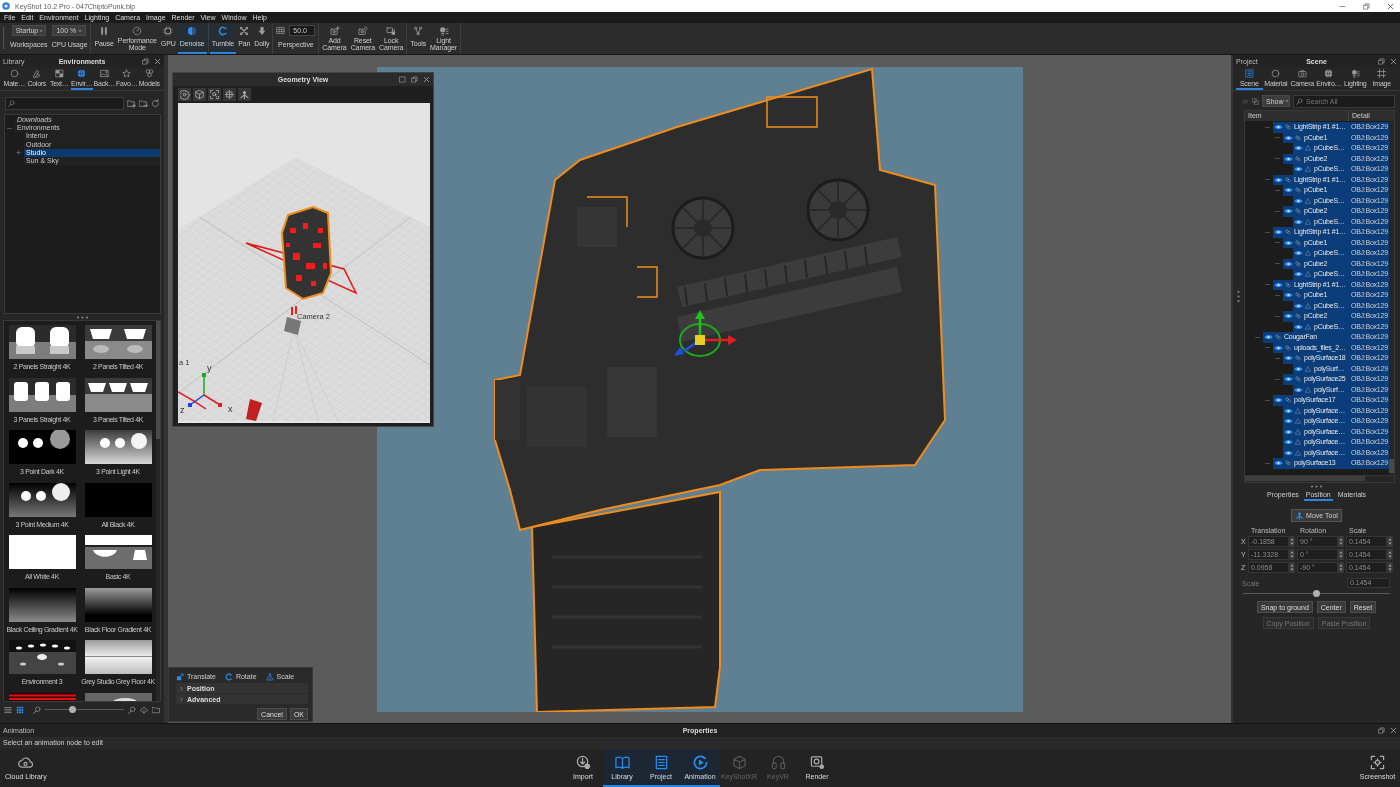  I want to click on folder-arrow-icon, so click(143, 103).